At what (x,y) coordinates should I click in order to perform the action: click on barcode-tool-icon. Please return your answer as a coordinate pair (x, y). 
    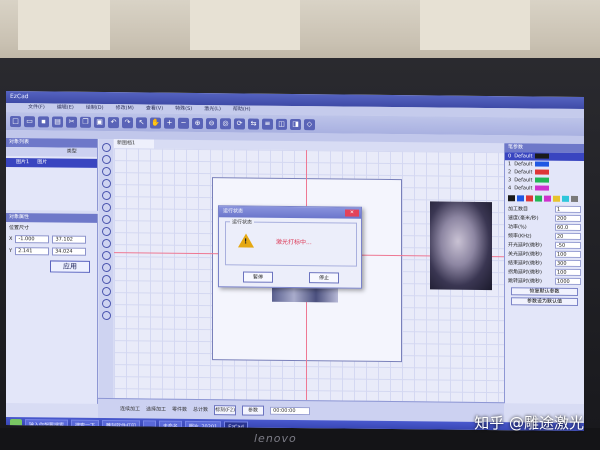
    Looking at the image, I should click on (106, 255).